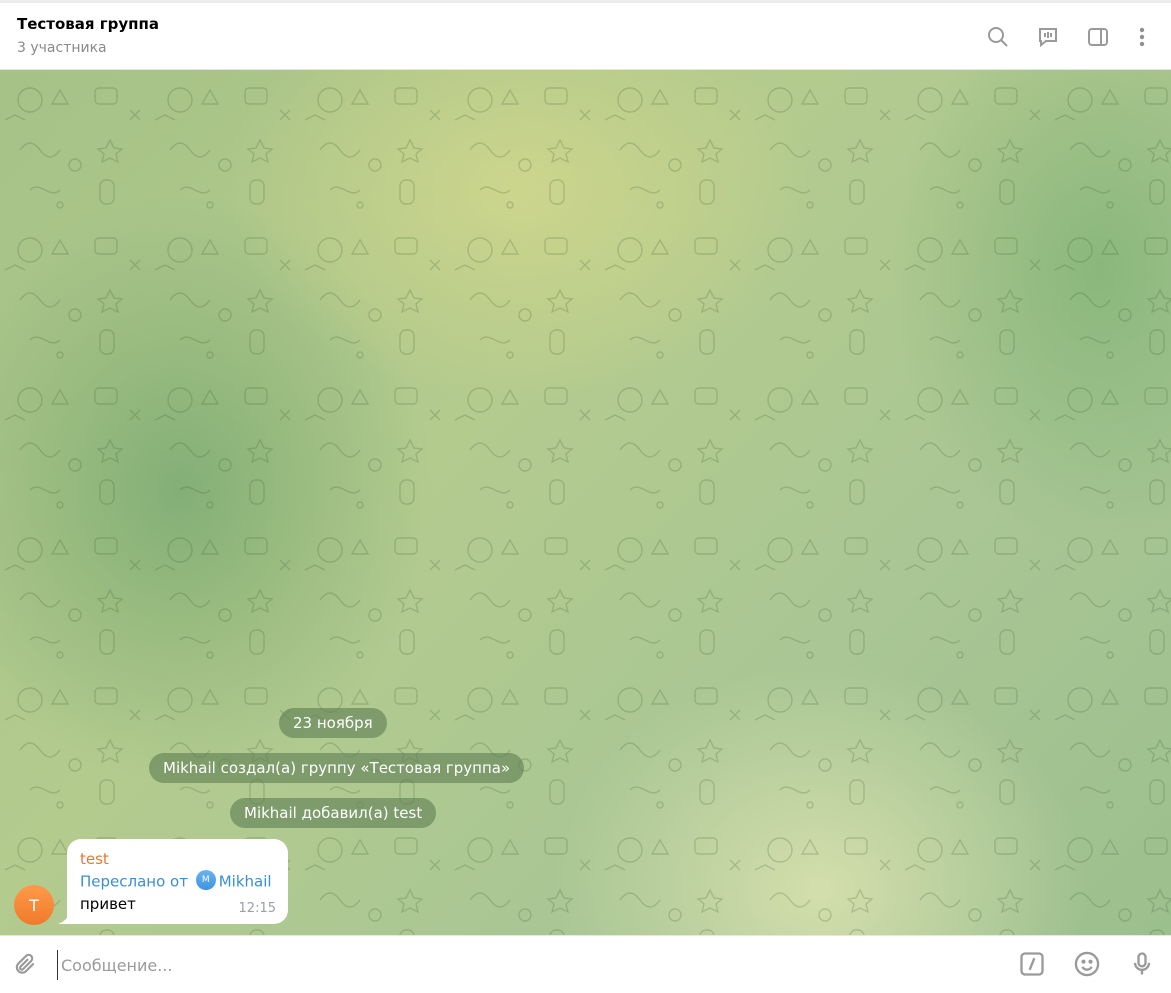  Describe the element at coordinates (1142, 964) in the screenshot. I see `microphone-icon` at that location.